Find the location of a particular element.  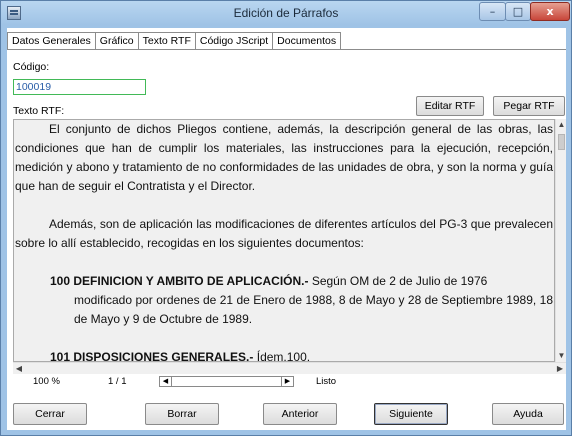

page-scrollbar: ◀ ▶ is located at coordinates (226, 381).